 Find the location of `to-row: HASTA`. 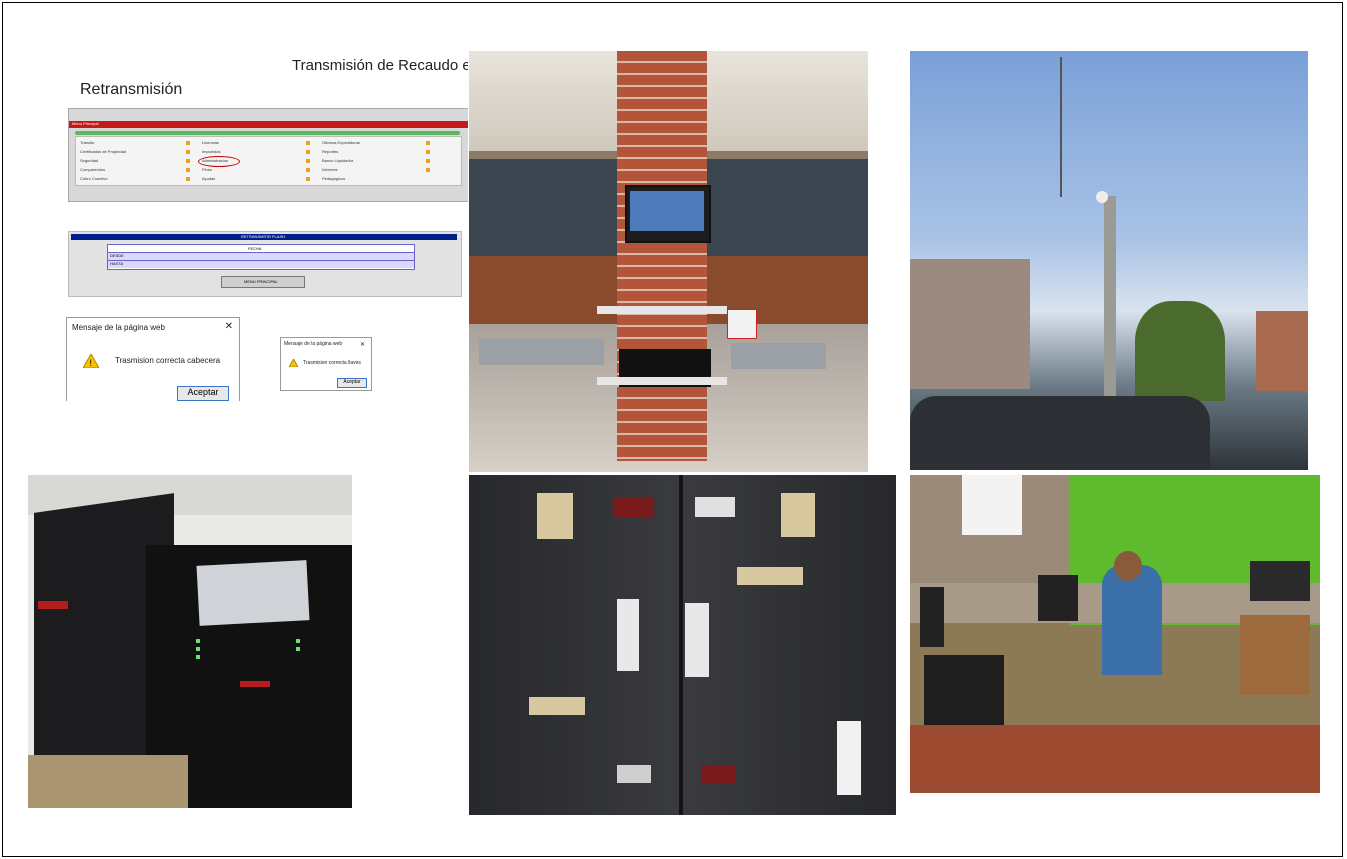

to-row: HASTA is located at coordinates (261, 264).